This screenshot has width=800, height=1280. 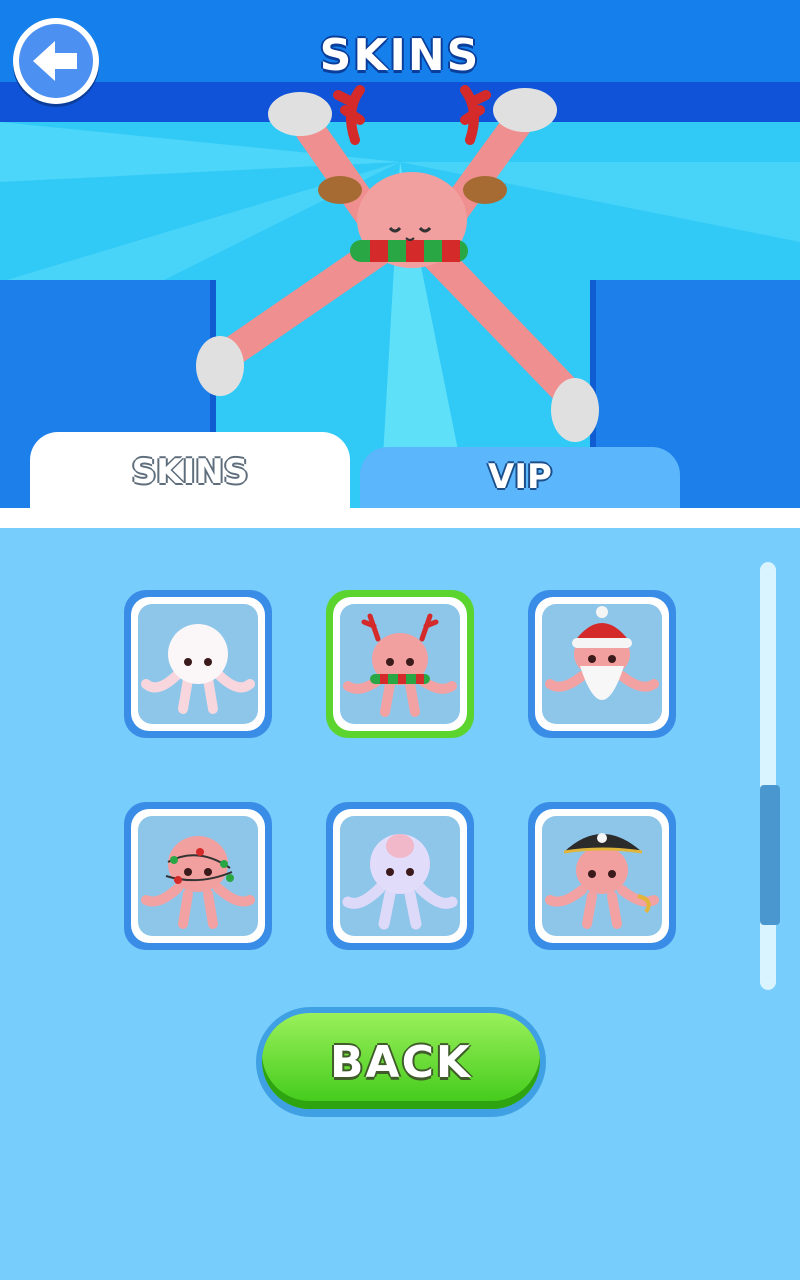 What do you see at coordinates (770, 855) in the screenshot?
I see `scrollbar-thumb` at bounding box center [770, 855].